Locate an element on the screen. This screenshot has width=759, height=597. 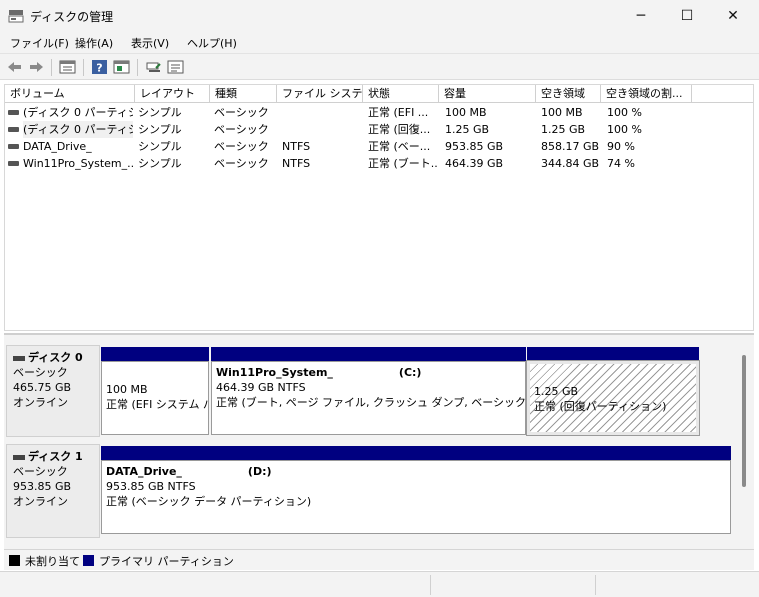
partition-efi: 100 MB 正常 (EFI システム パ is located at coordinates (155, 391).